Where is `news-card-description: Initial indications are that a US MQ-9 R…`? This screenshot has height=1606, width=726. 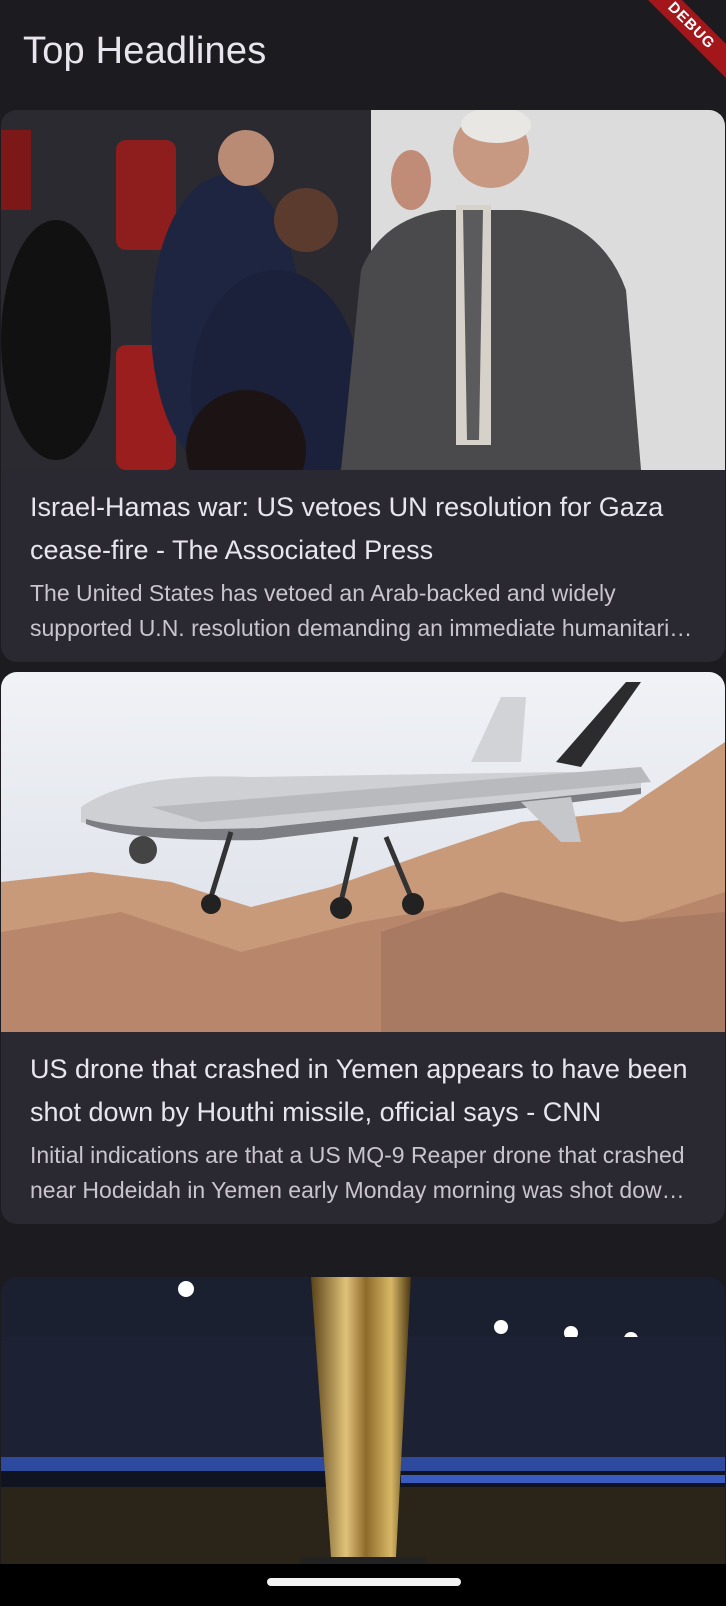 news-card-description: Initial indications are that a US MQ-9 R… is located at coordinates (357, 1172).